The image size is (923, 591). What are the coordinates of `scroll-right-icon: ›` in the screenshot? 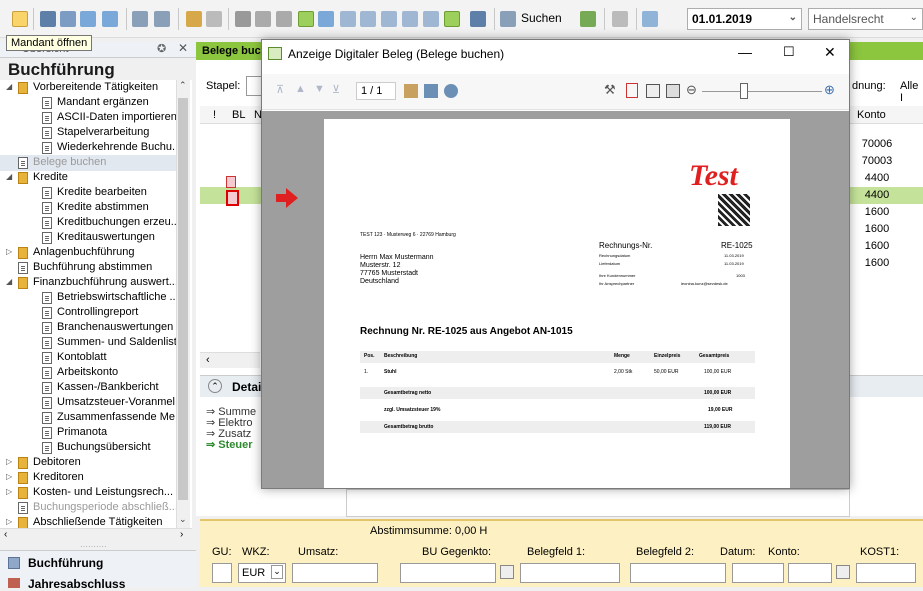 It's located at (181, 534).